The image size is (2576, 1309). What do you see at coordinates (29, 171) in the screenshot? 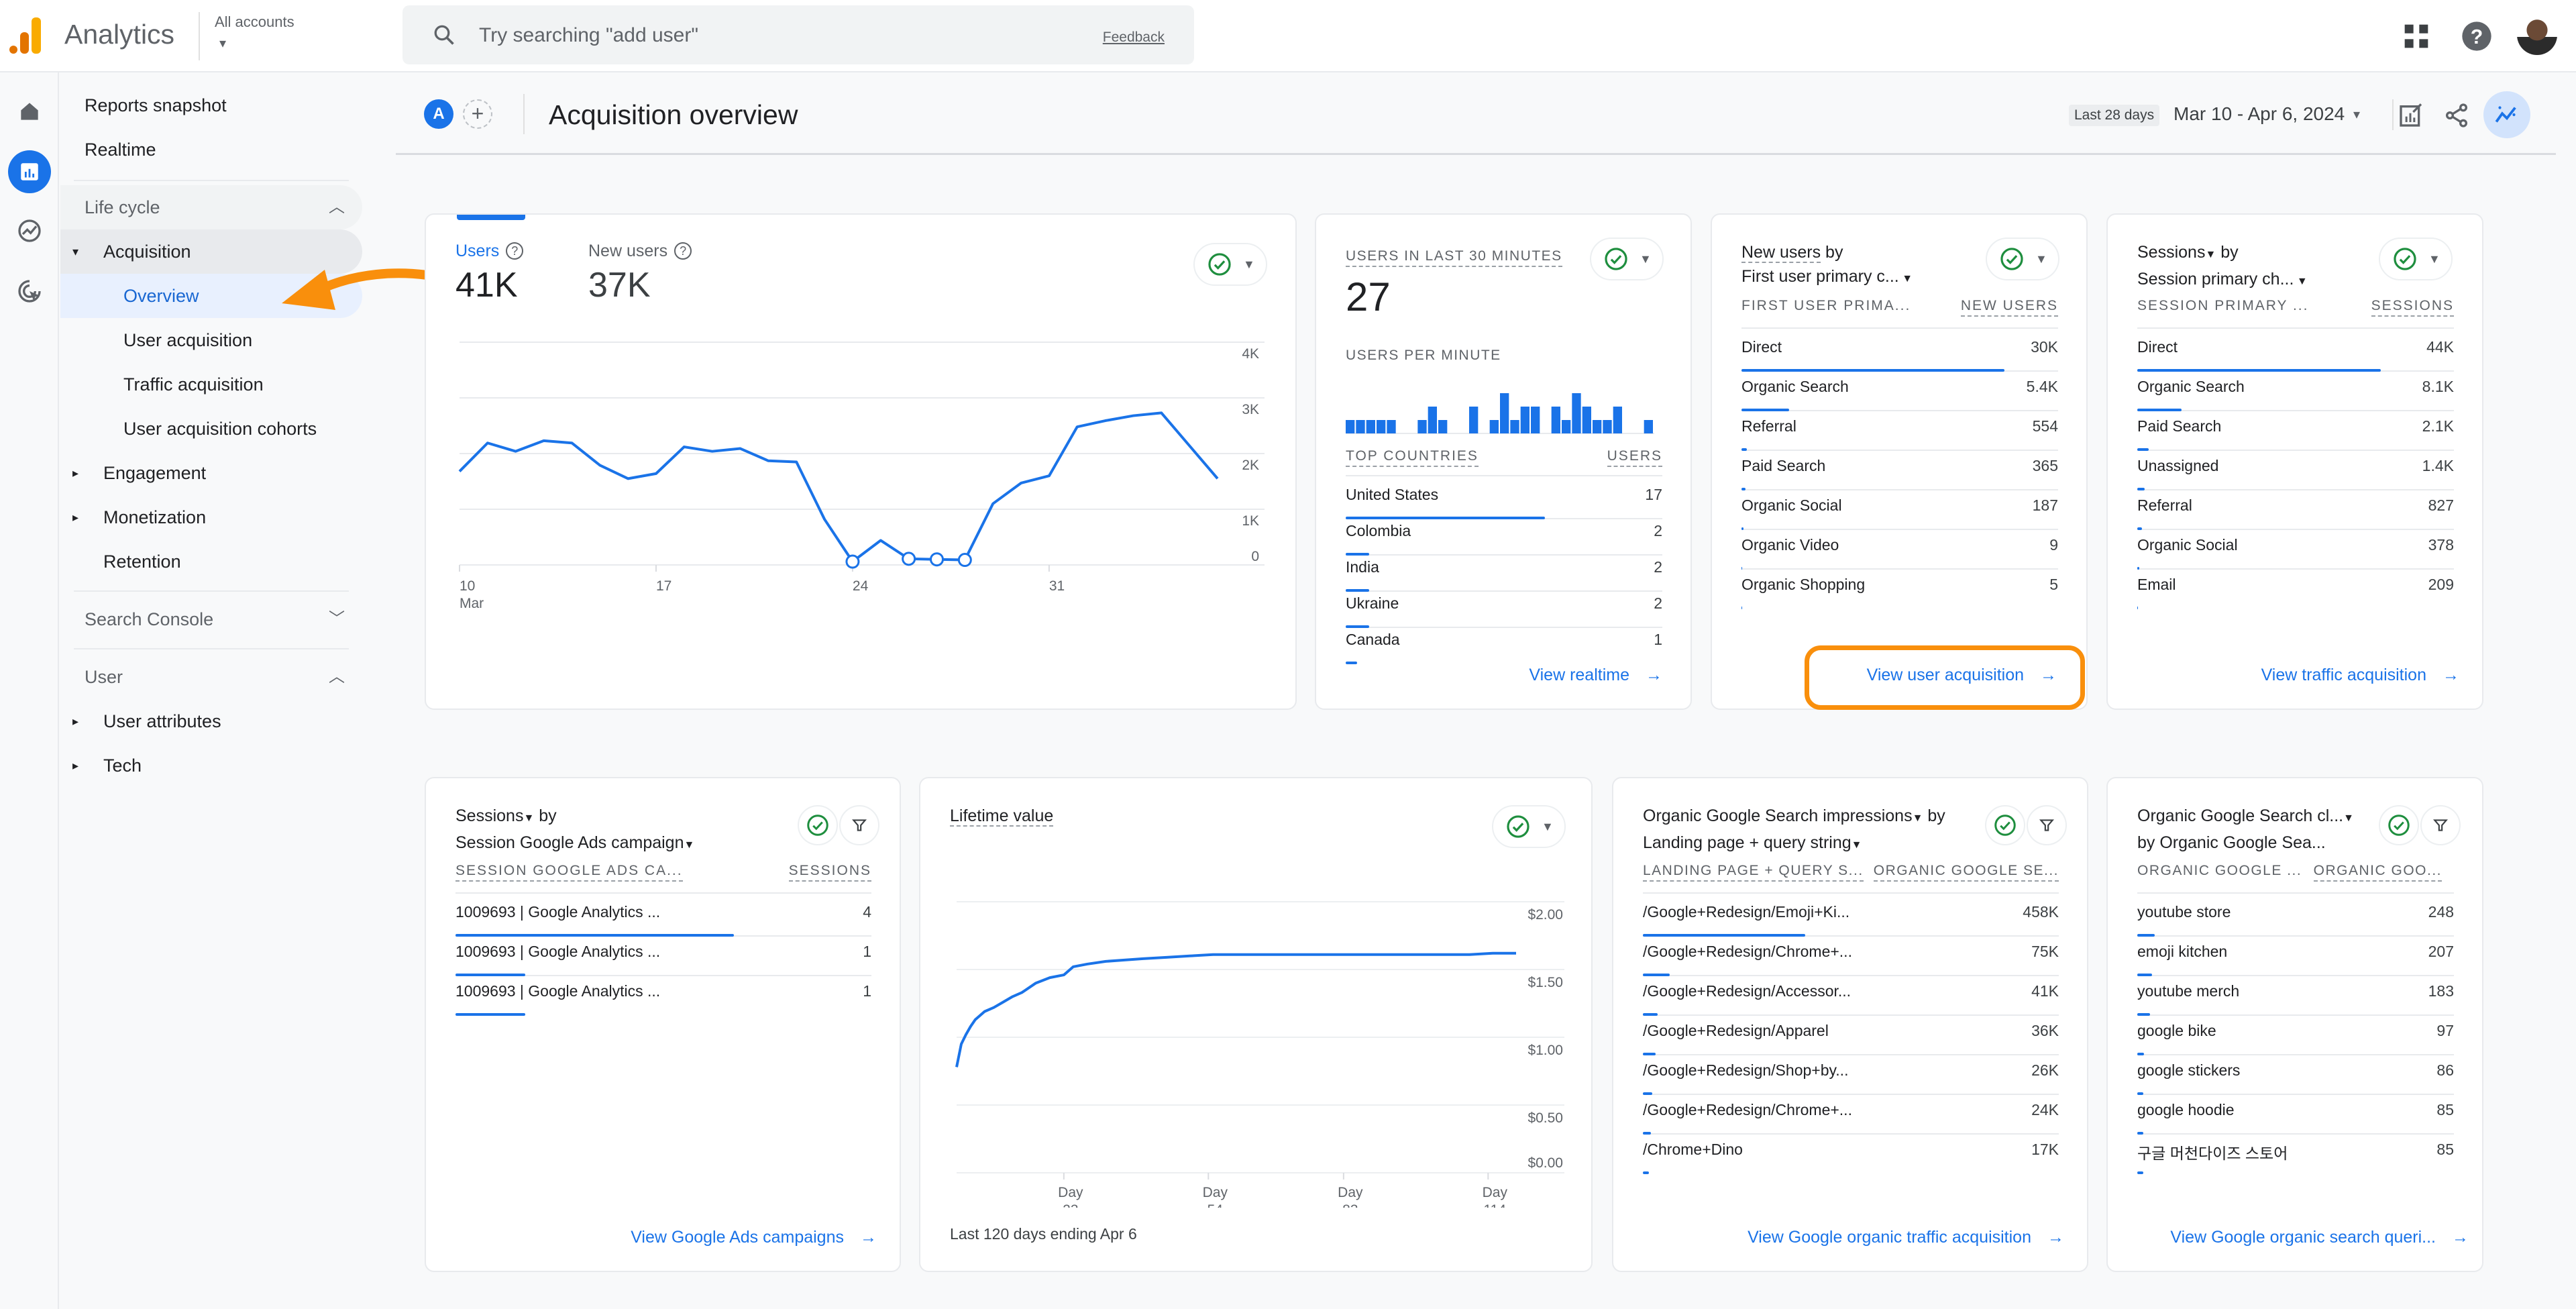
I see `rail-reports` at bounding box center [29, 171].